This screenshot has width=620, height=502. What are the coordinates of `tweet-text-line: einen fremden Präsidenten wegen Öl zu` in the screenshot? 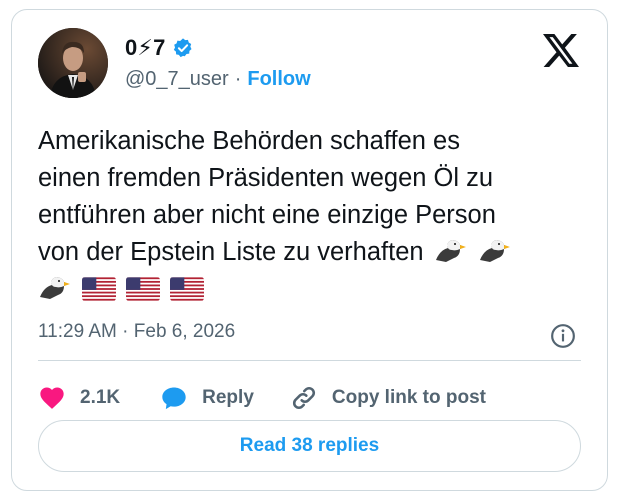 It's located at (266, 178).